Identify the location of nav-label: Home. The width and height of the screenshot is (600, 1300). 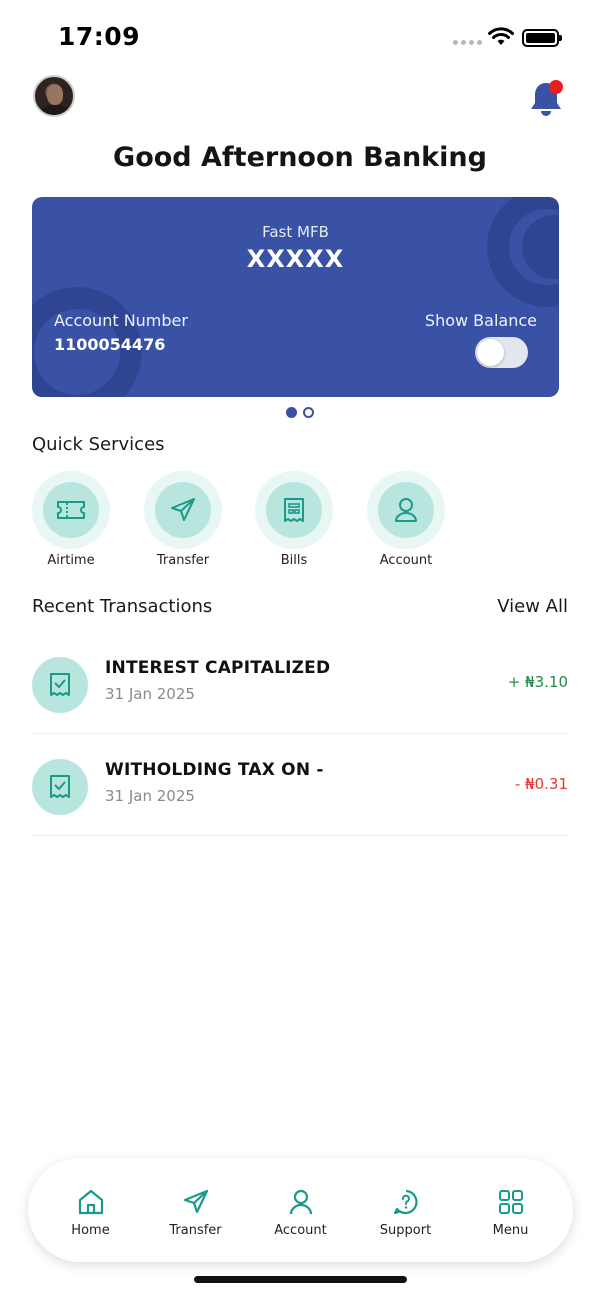
(90, 1230).